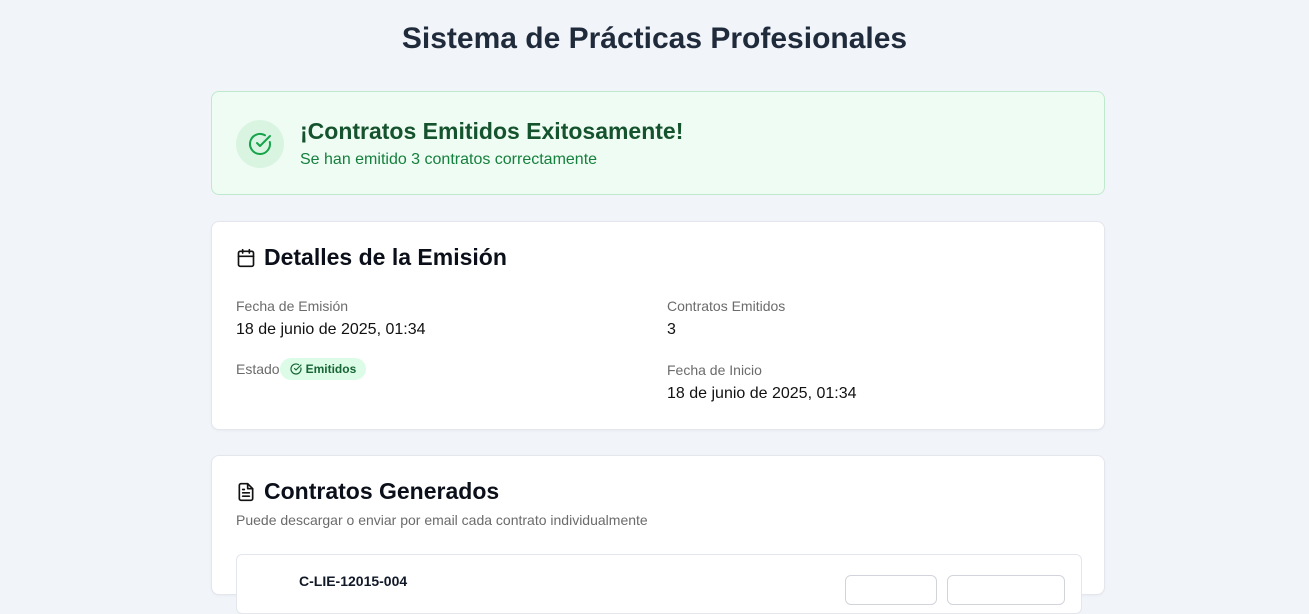 This screenshot has height=614, width=1309. Describe the element at coordinates (449, 159) in the screenshot. I see `success-subtitle: Se han emitido 3 contratos correctamente` at that location.